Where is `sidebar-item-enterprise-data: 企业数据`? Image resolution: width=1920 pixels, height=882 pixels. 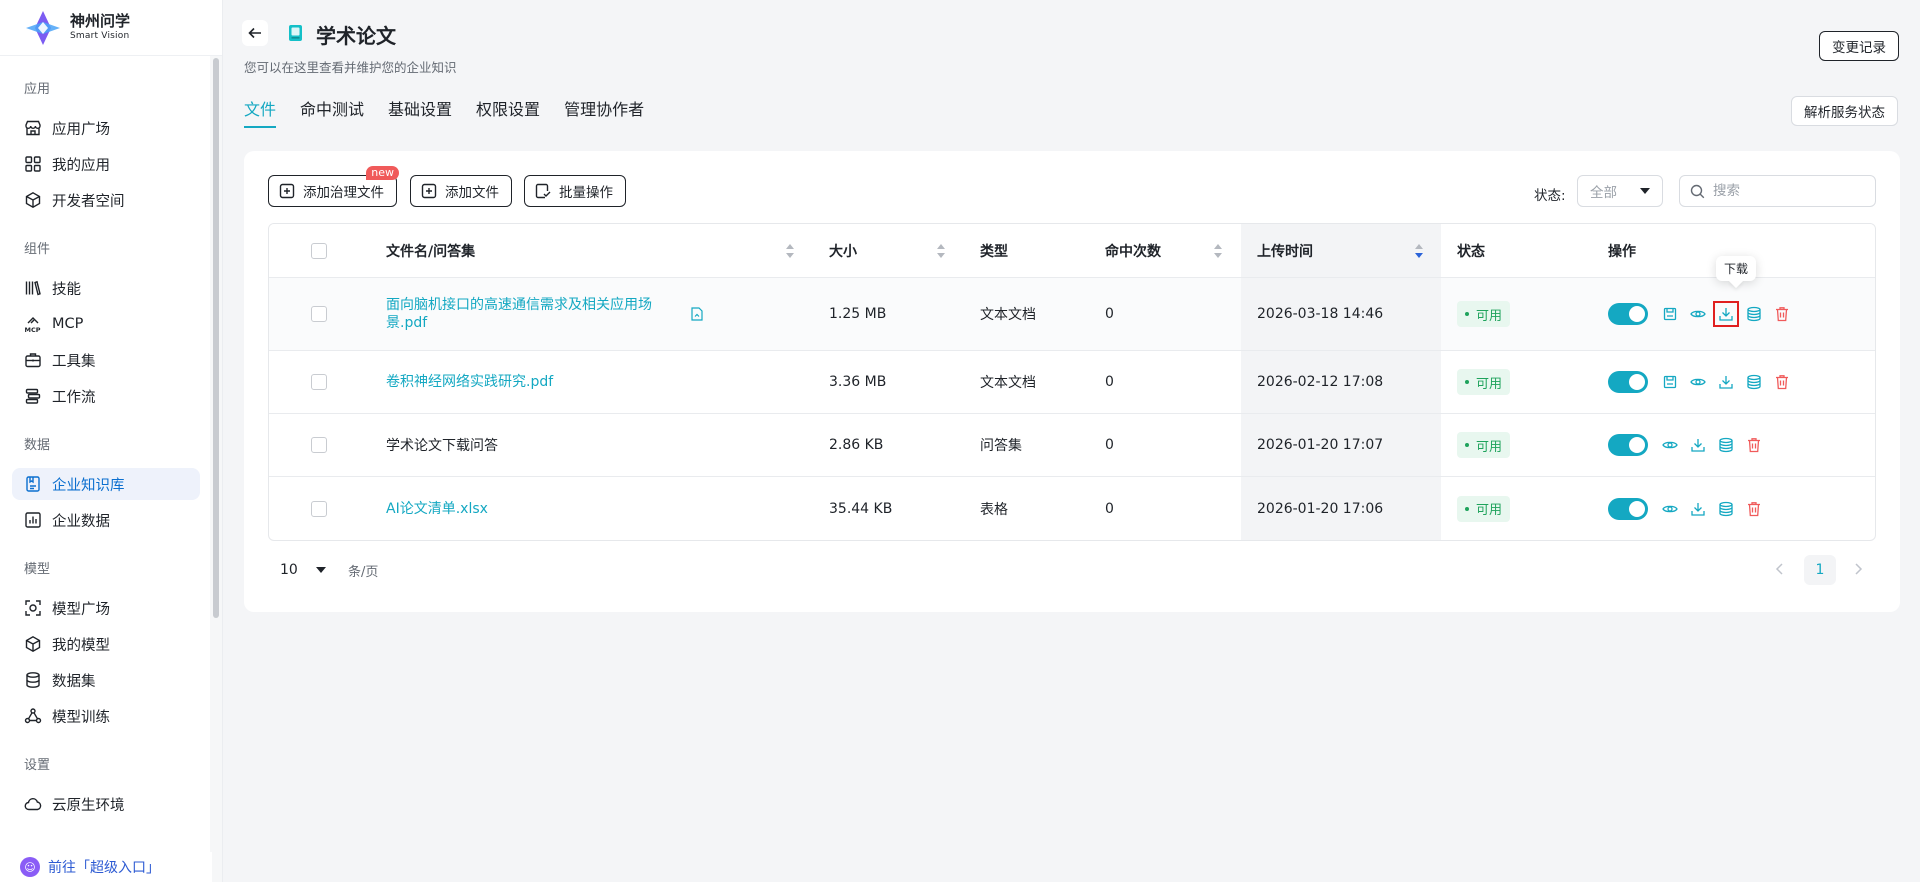 sidebar-item-enterprise-data: 企业数据 is located at coordinates (106, 520).